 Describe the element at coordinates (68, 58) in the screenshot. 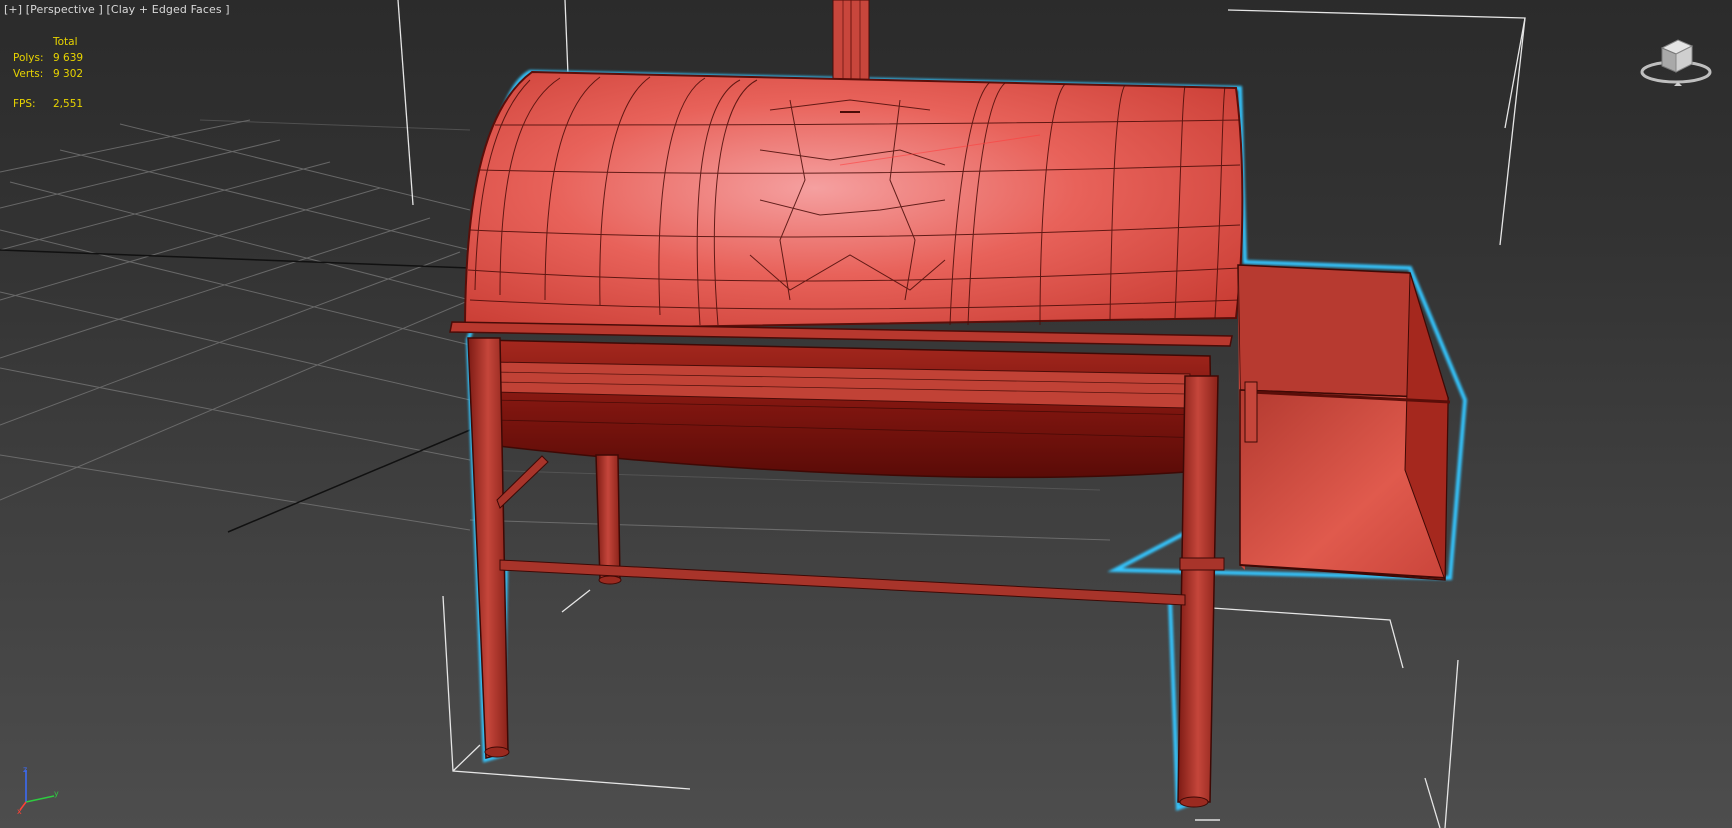

I see `stats-polys-value: 9 639` at that location.